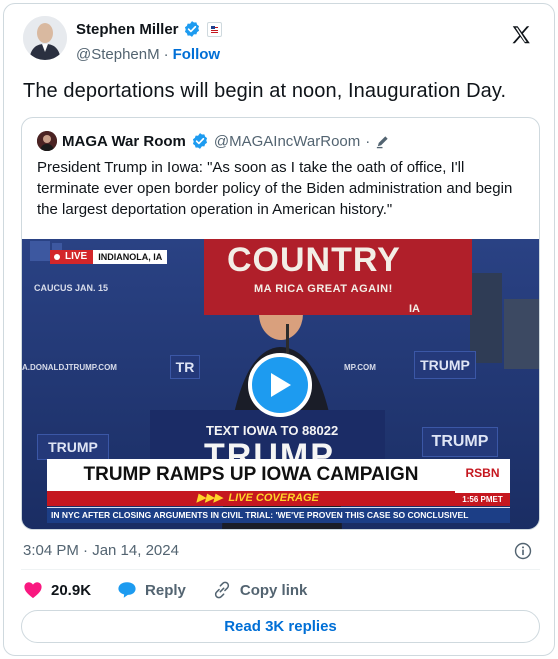 The width and height of the screenshot is (558, 659). Describe the element at coordinates (314, 260) in the screenshot. I see `banner-main-text: COUNTRY` at that location.